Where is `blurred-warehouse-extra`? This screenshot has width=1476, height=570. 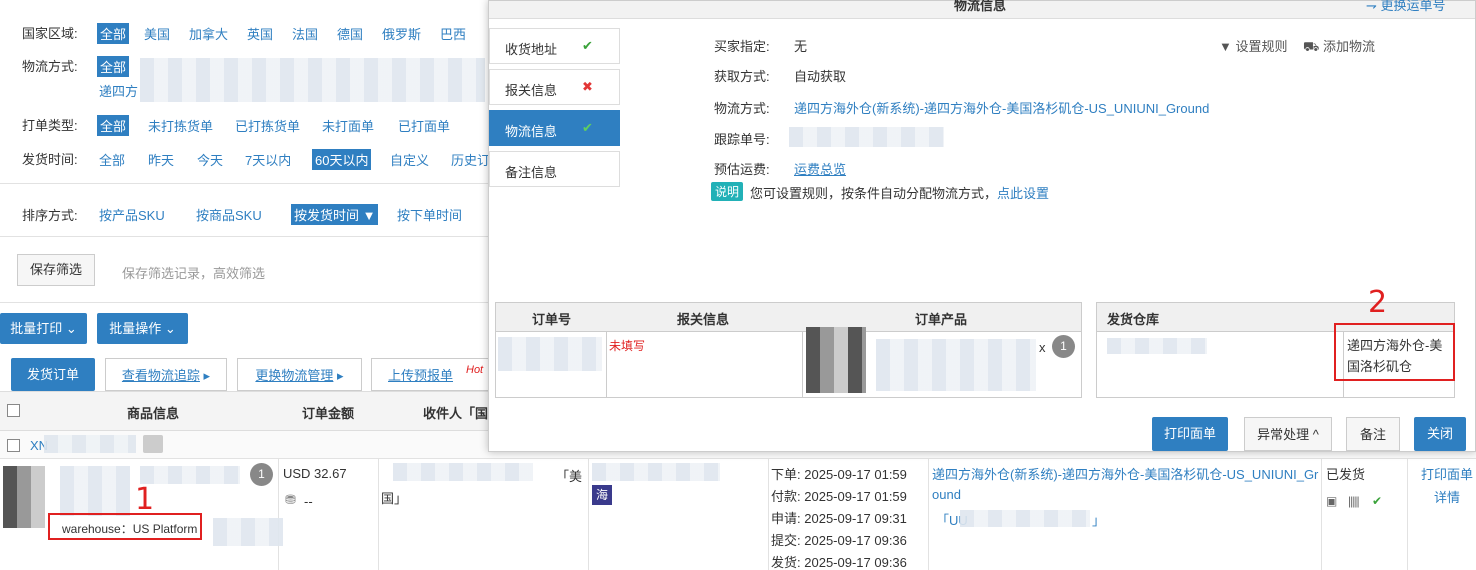
blurred-warehouse-extra is located at coordinates (248, 532).